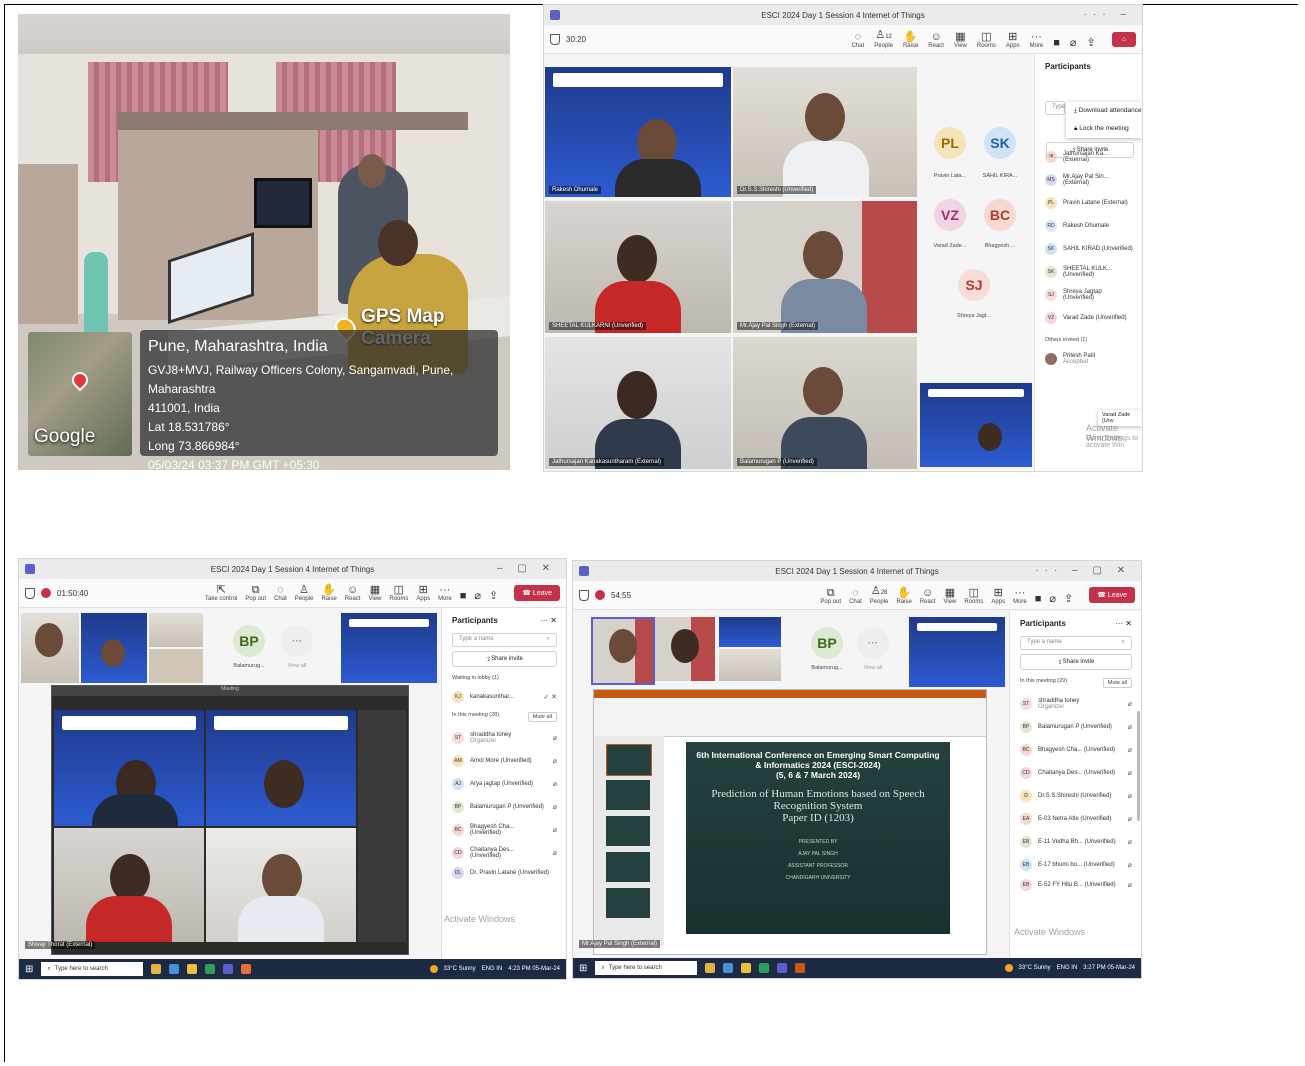 The image size is (1305, 1066). What do you see at coordinates (1104, 111) in the screenshot?
I see `download-attendance-item: ⤓ Download attendance` at bounding box center [1104, 111].